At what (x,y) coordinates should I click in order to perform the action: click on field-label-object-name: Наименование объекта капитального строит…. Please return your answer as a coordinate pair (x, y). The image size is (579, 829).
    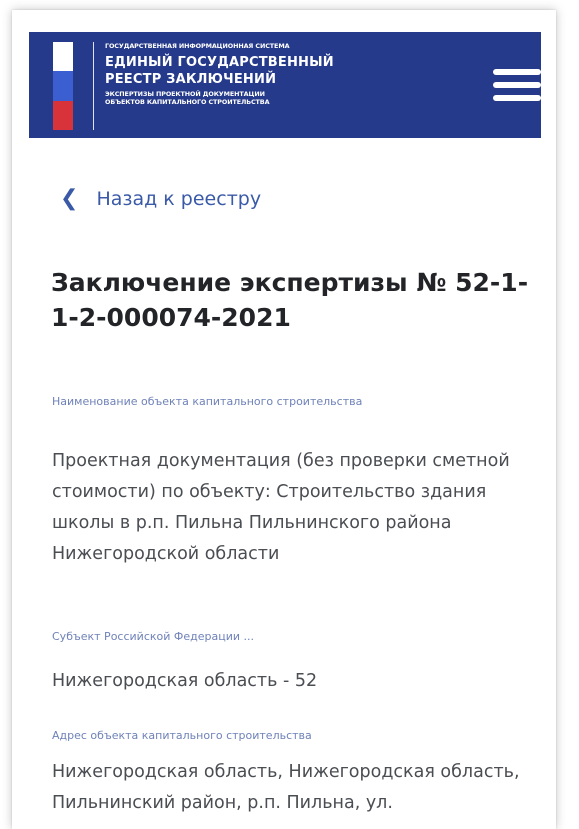
    Looking at the image, I should click on (207, 401).